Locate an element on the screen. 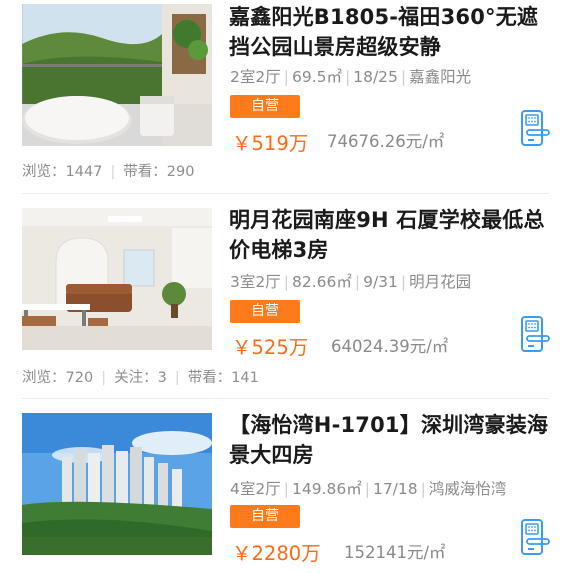 This screenshot has height=573, width=571. listing-meta: 4室2厅 | 149.86㎡ | 17/18 | 鸿威海怡湾 is located at coordinates (368, 488).